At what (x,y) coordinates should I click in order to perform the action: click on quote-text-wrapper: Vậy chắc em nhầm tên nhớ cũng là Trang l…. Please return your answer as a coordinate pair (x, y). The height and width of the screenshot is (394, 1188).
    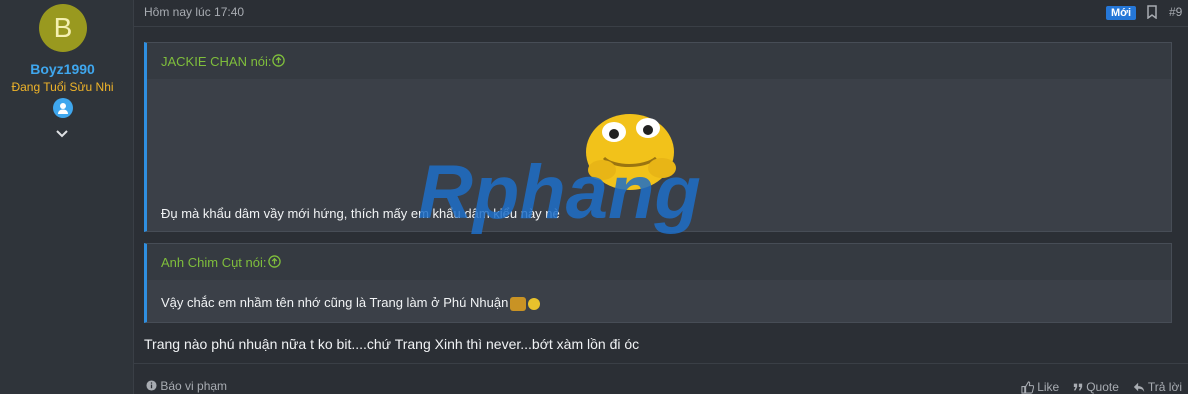
    Looking at the image, I should click on (351, 303).